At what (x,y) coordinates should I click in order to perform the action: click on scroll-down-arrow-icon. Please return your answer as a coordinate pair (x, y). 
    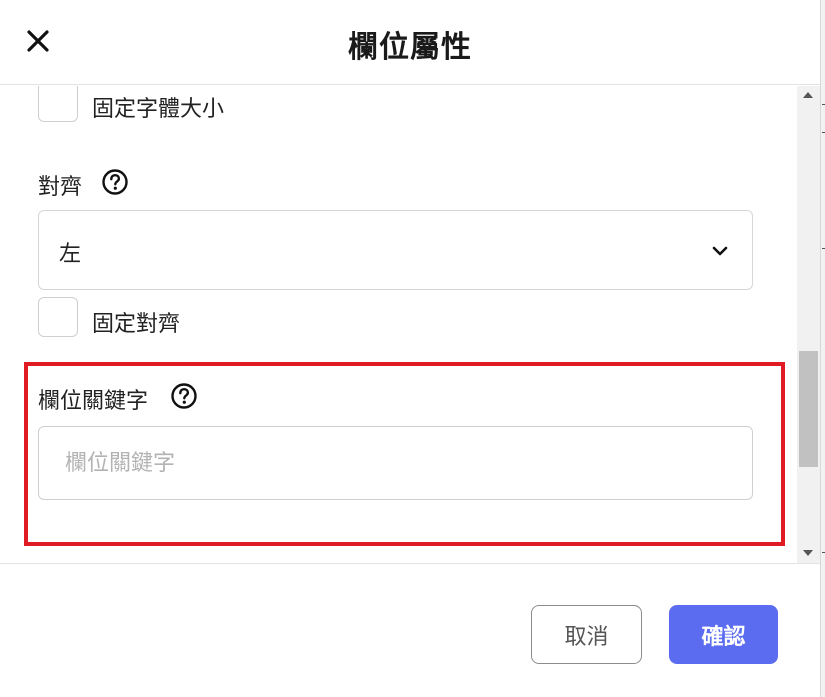
    Looking at the image, I should click on (808, 553).